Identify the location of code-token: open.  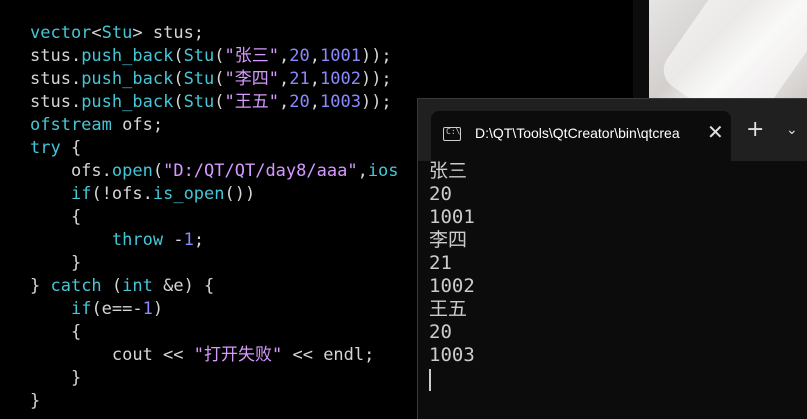
(132, 171).